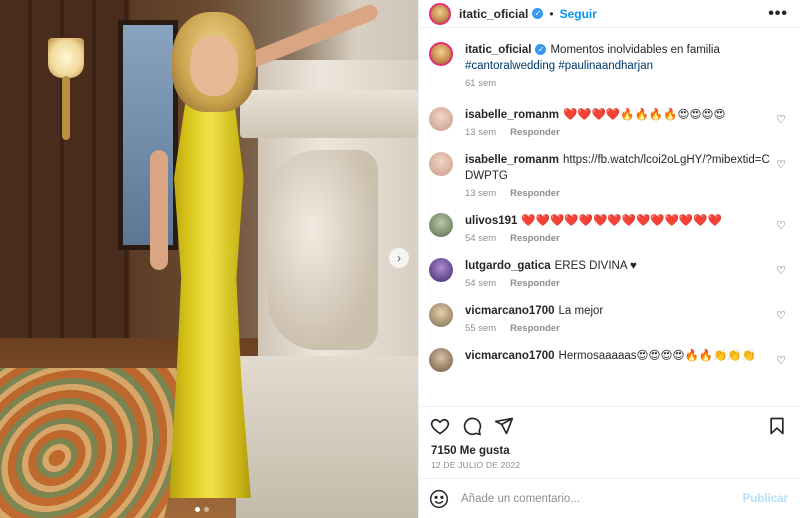 This screenshot has height=518, width=800. Describe the element at coordinates (609, 451) in the screenshot. I see `likes-count: 7150 Me gusta` at that location.